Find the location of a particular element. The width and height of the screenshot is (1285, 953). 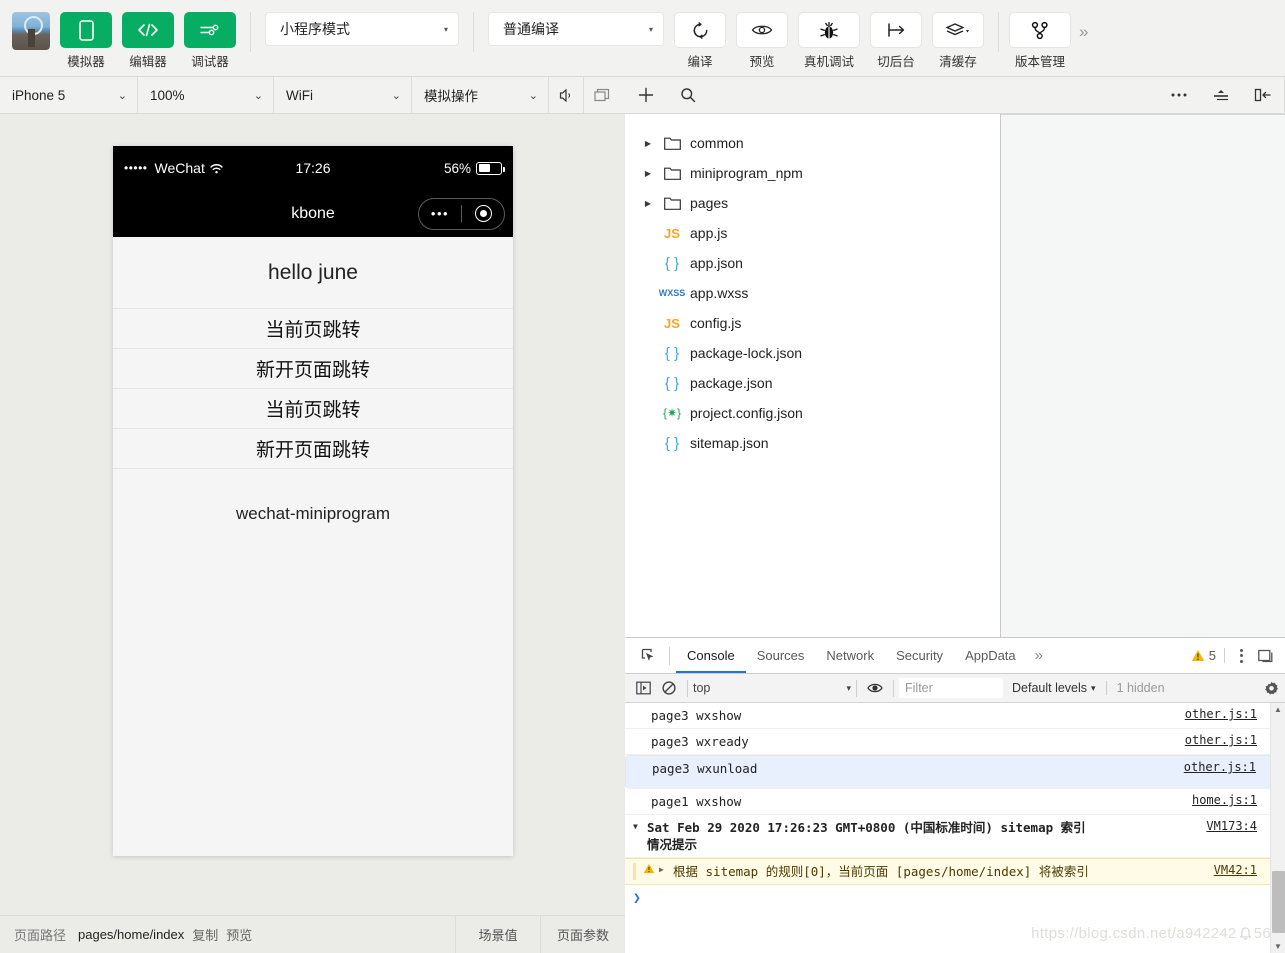

tab-sources: Sources is located at coordinates (781, 655).